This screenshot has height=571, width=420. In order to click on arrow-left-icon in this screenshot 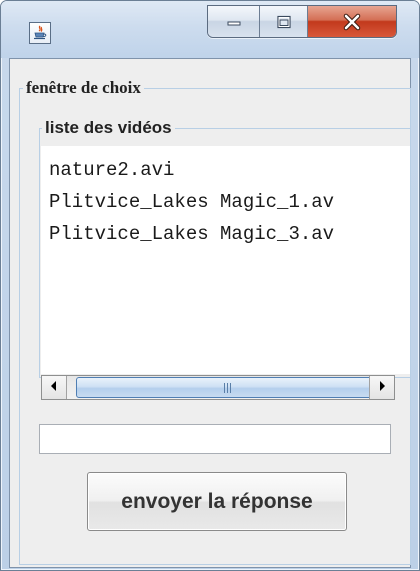, I will do `click(54, 388)`.